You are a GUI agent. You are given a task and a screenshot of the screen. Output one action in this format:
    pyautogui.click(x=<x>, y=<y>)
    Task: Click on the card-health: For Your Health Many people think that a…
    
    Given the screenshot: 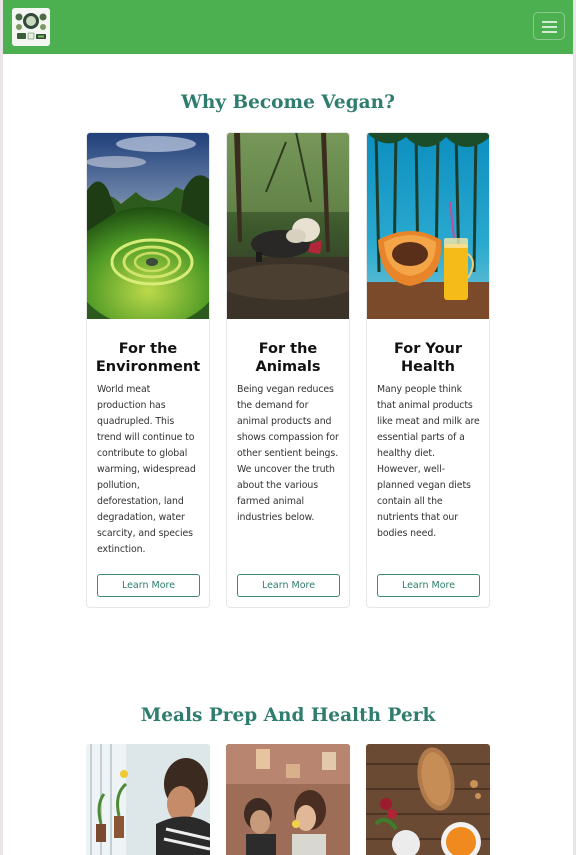 What is the action you would take?
    pyautogui.click(x=428, y=370)
    